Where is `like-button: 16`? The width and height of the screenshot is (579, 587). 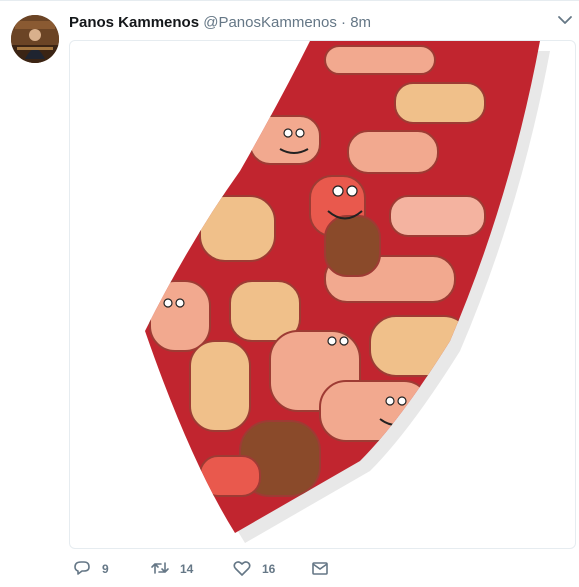
like-button: 16 is located at coordinates (253, 569).